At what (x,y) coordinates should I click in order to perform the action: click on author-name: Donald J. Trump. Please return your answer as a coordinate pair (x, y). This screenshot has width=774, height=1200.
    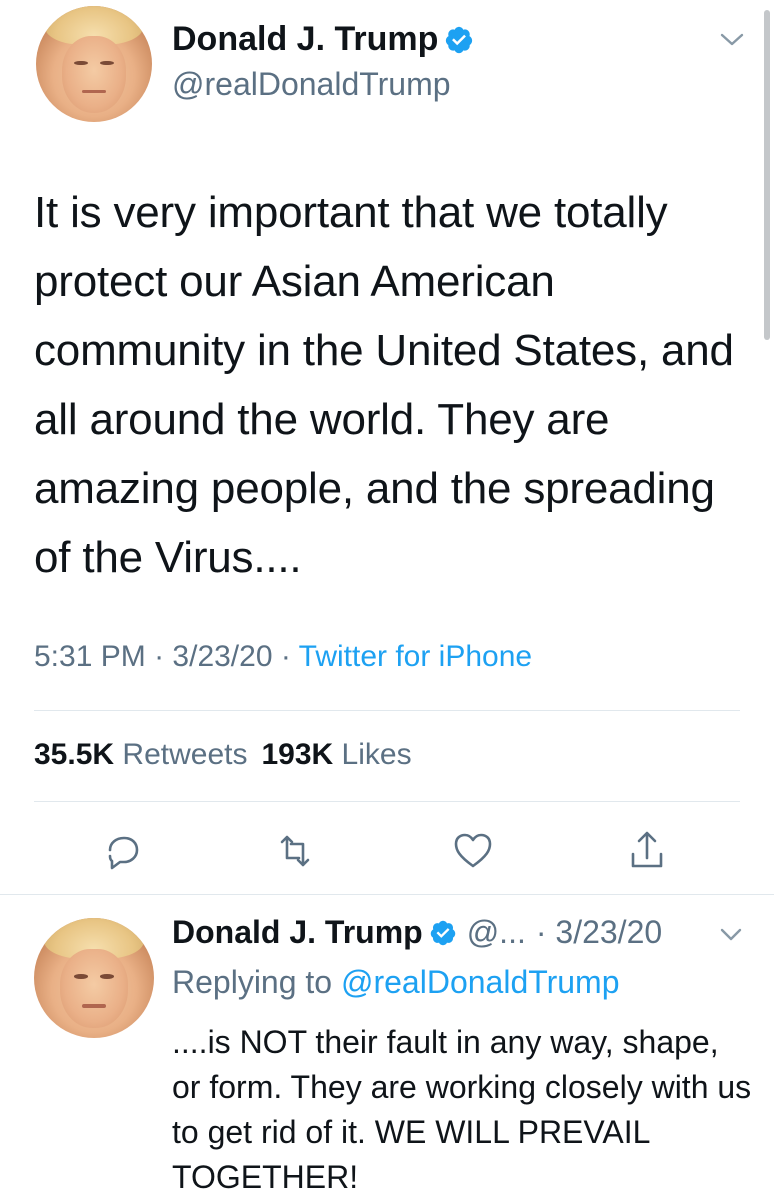
    Looking at the image, I should click on (305, 39).